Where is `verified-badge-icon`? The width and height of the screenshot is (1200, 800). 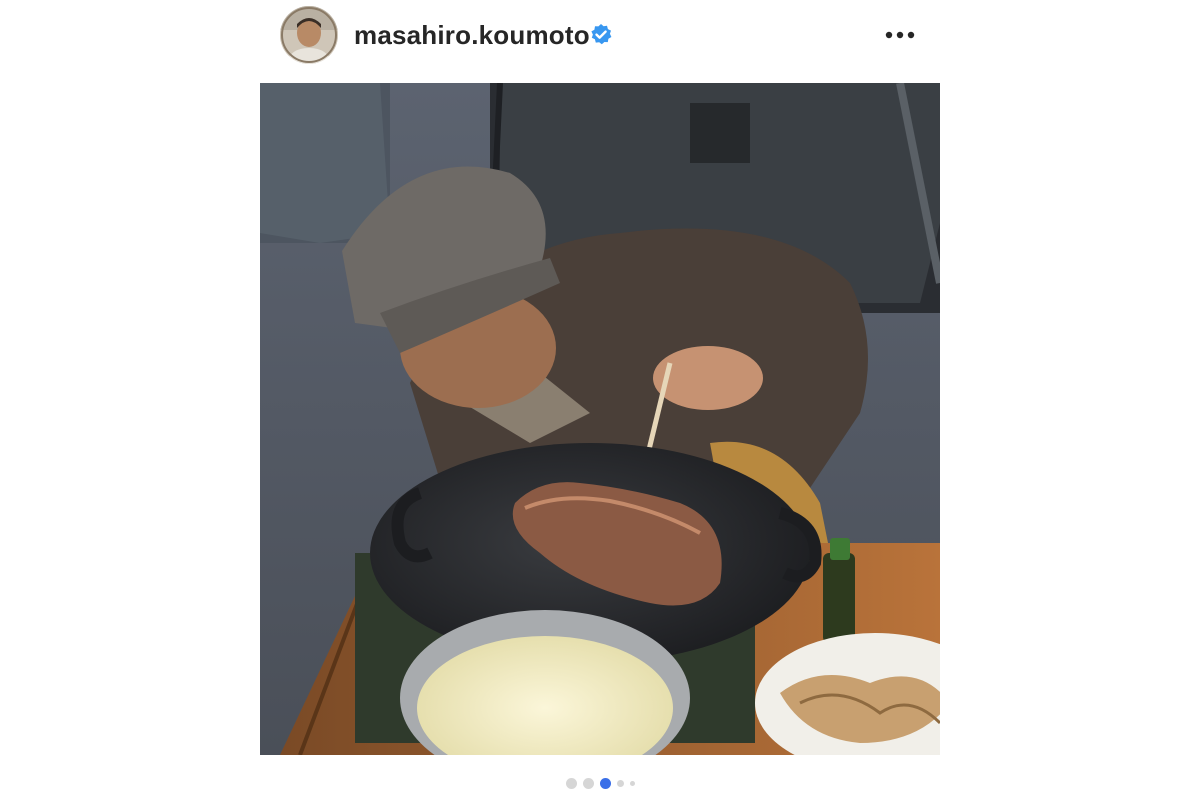 verified-badge-icon is located at coordinates (601, 34).